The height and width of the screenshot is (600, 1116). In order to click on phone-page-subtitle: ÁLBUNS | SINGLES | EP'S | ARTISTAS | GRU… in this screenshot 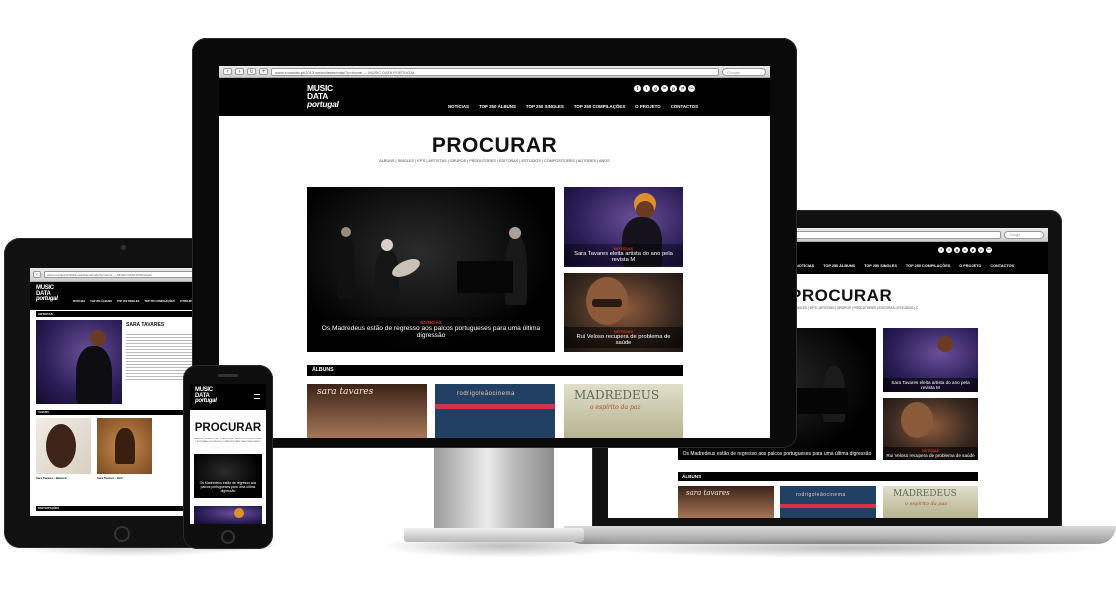, I will do `click(228, 440)`.